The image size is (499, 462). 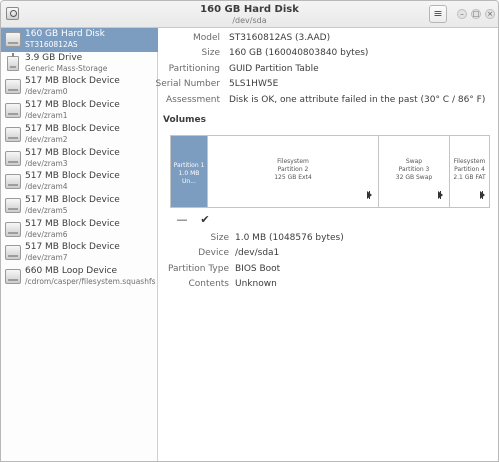 What do you see at coordinates (462, 14) in the screenshot?
I see `minimize-icon: –` at bounding box center [462, 14].